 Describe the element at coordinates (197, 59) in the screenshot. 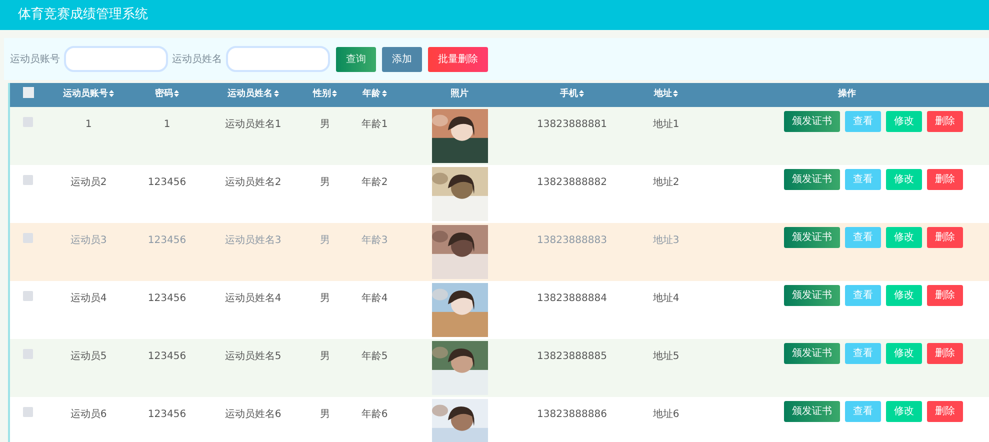

I see `field-label: 运动员姓名` at that location.